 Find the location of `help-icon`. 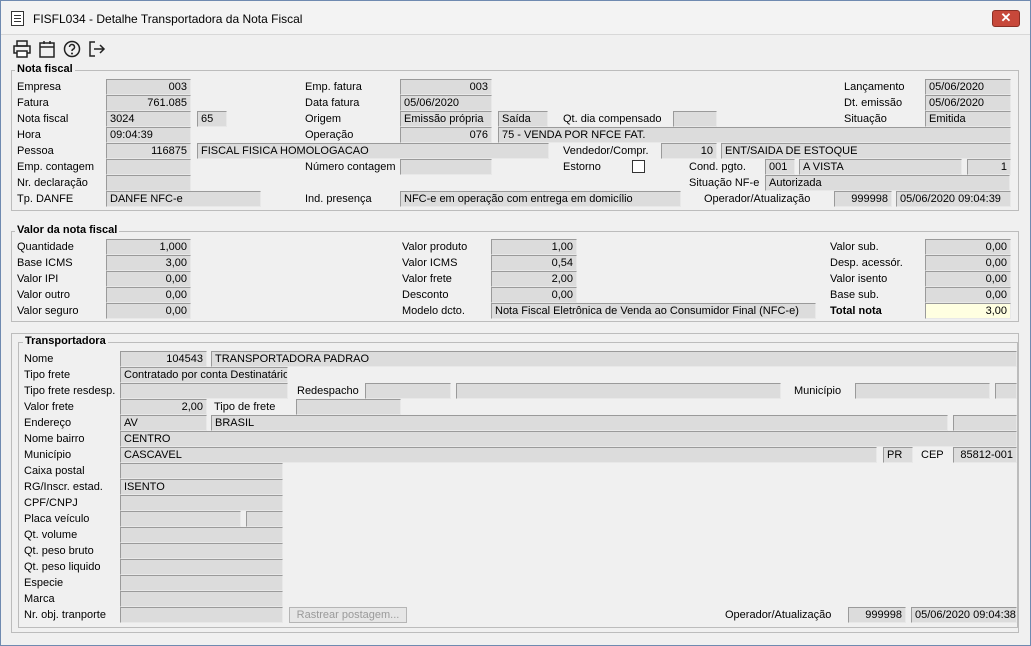

help-icon is located at coordinates (72, 49).